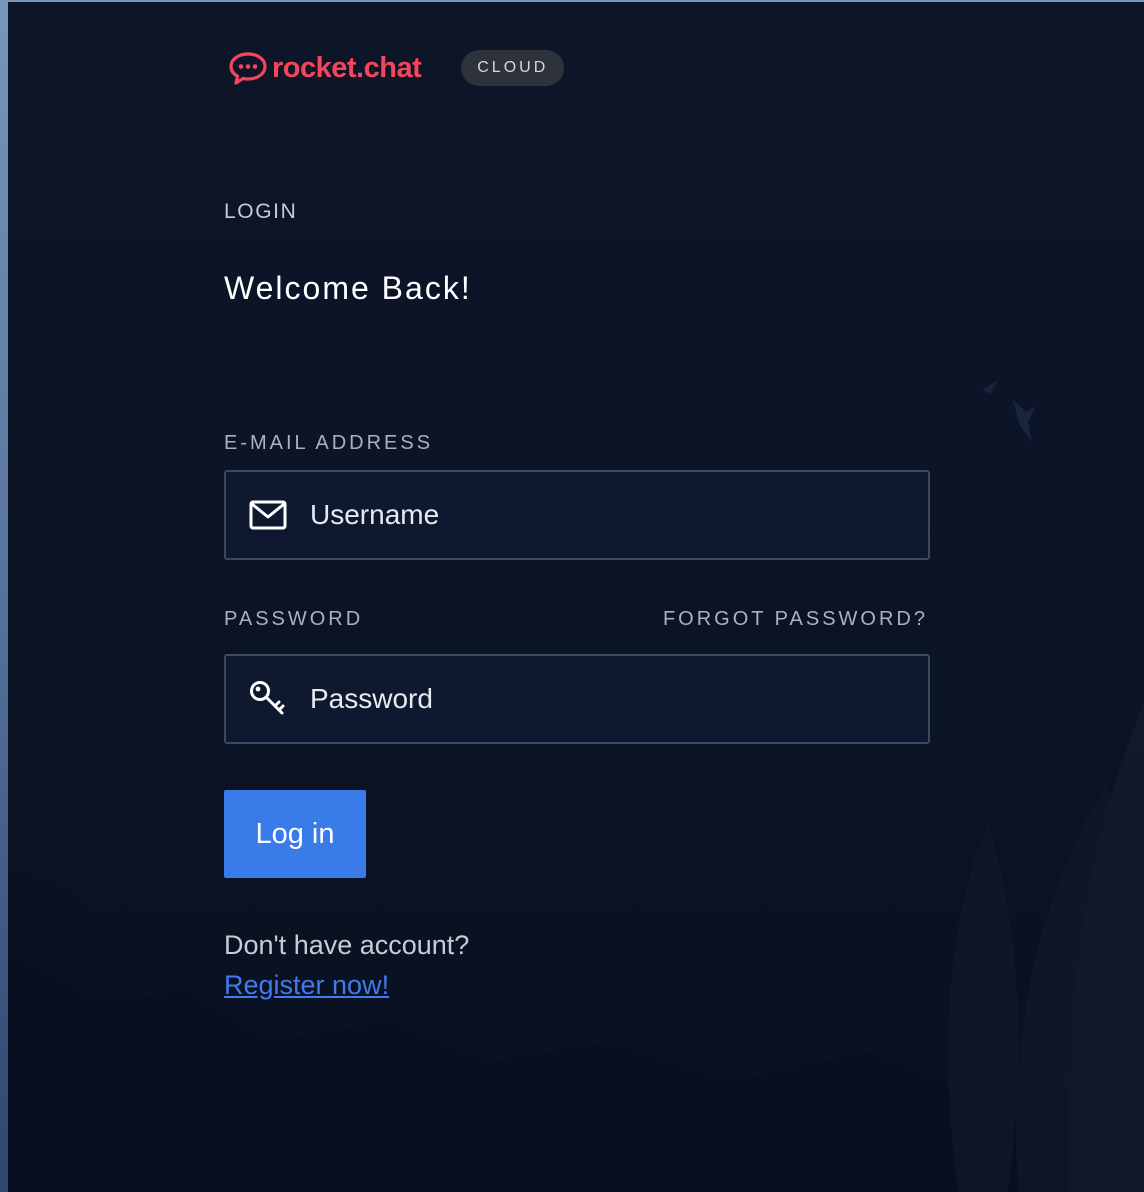  I want to click on envelope-icon, so click(268, 515).